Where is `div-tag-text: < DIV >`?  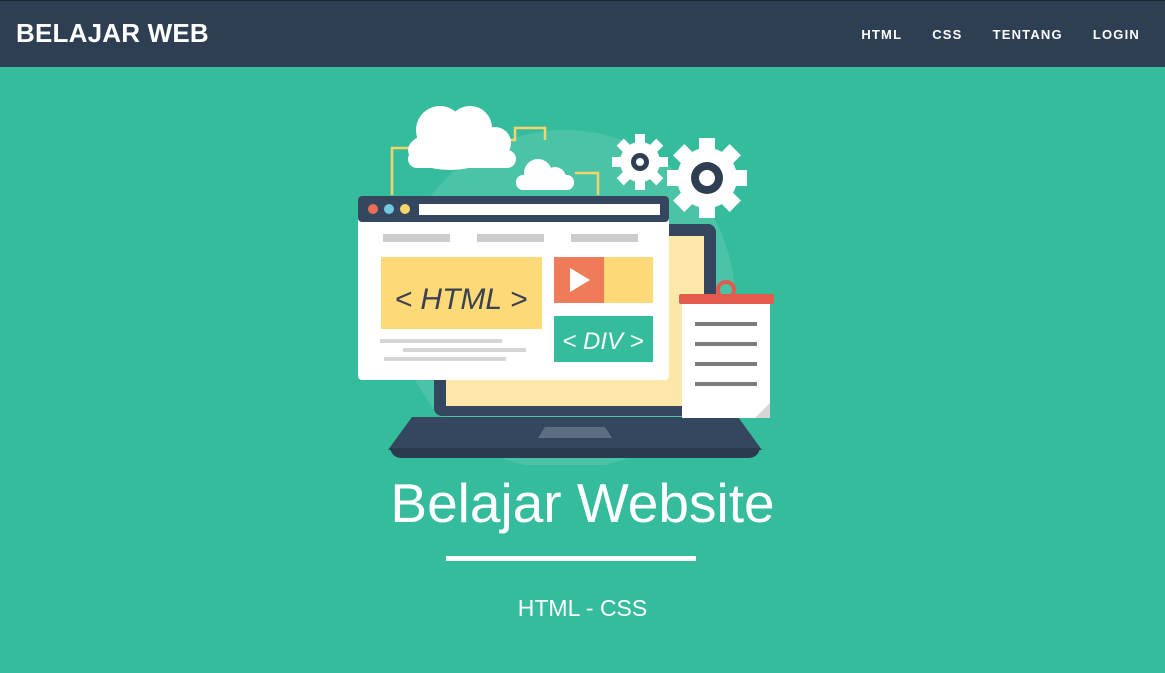 div-tag-text: < DIV > is located at coordinates (602, 341).